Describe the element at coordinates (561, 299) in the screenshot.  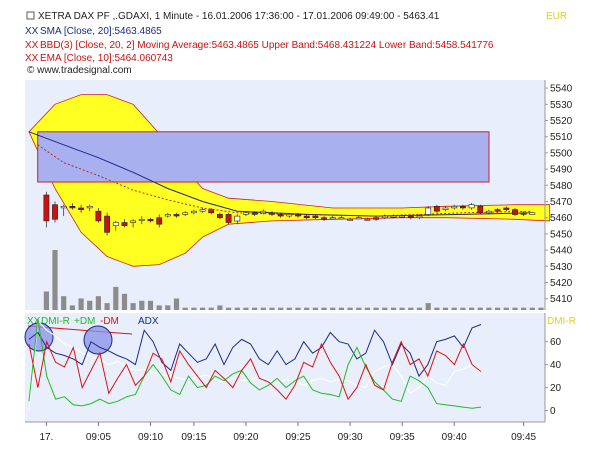
I see `price-tick-label: 5410` at that location.